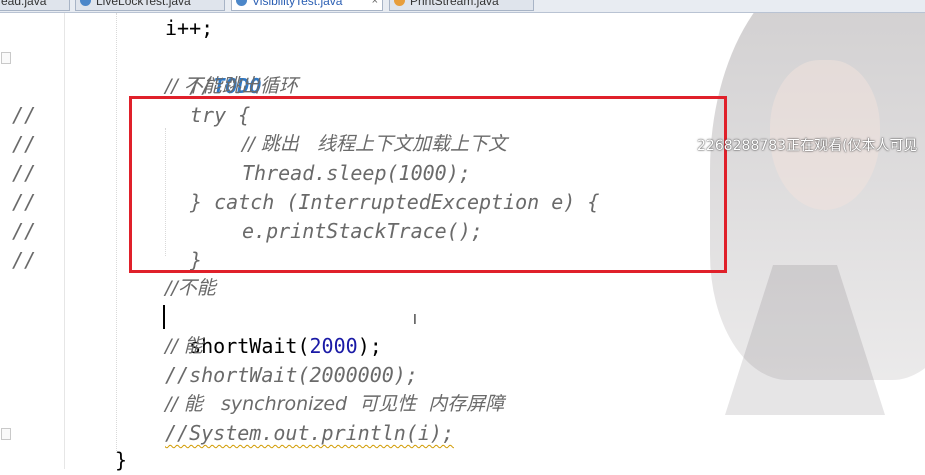  What do you see at coordinates (116, 233) in the screenshot?
I see `indent-guide` at bounding box center [116, 233].